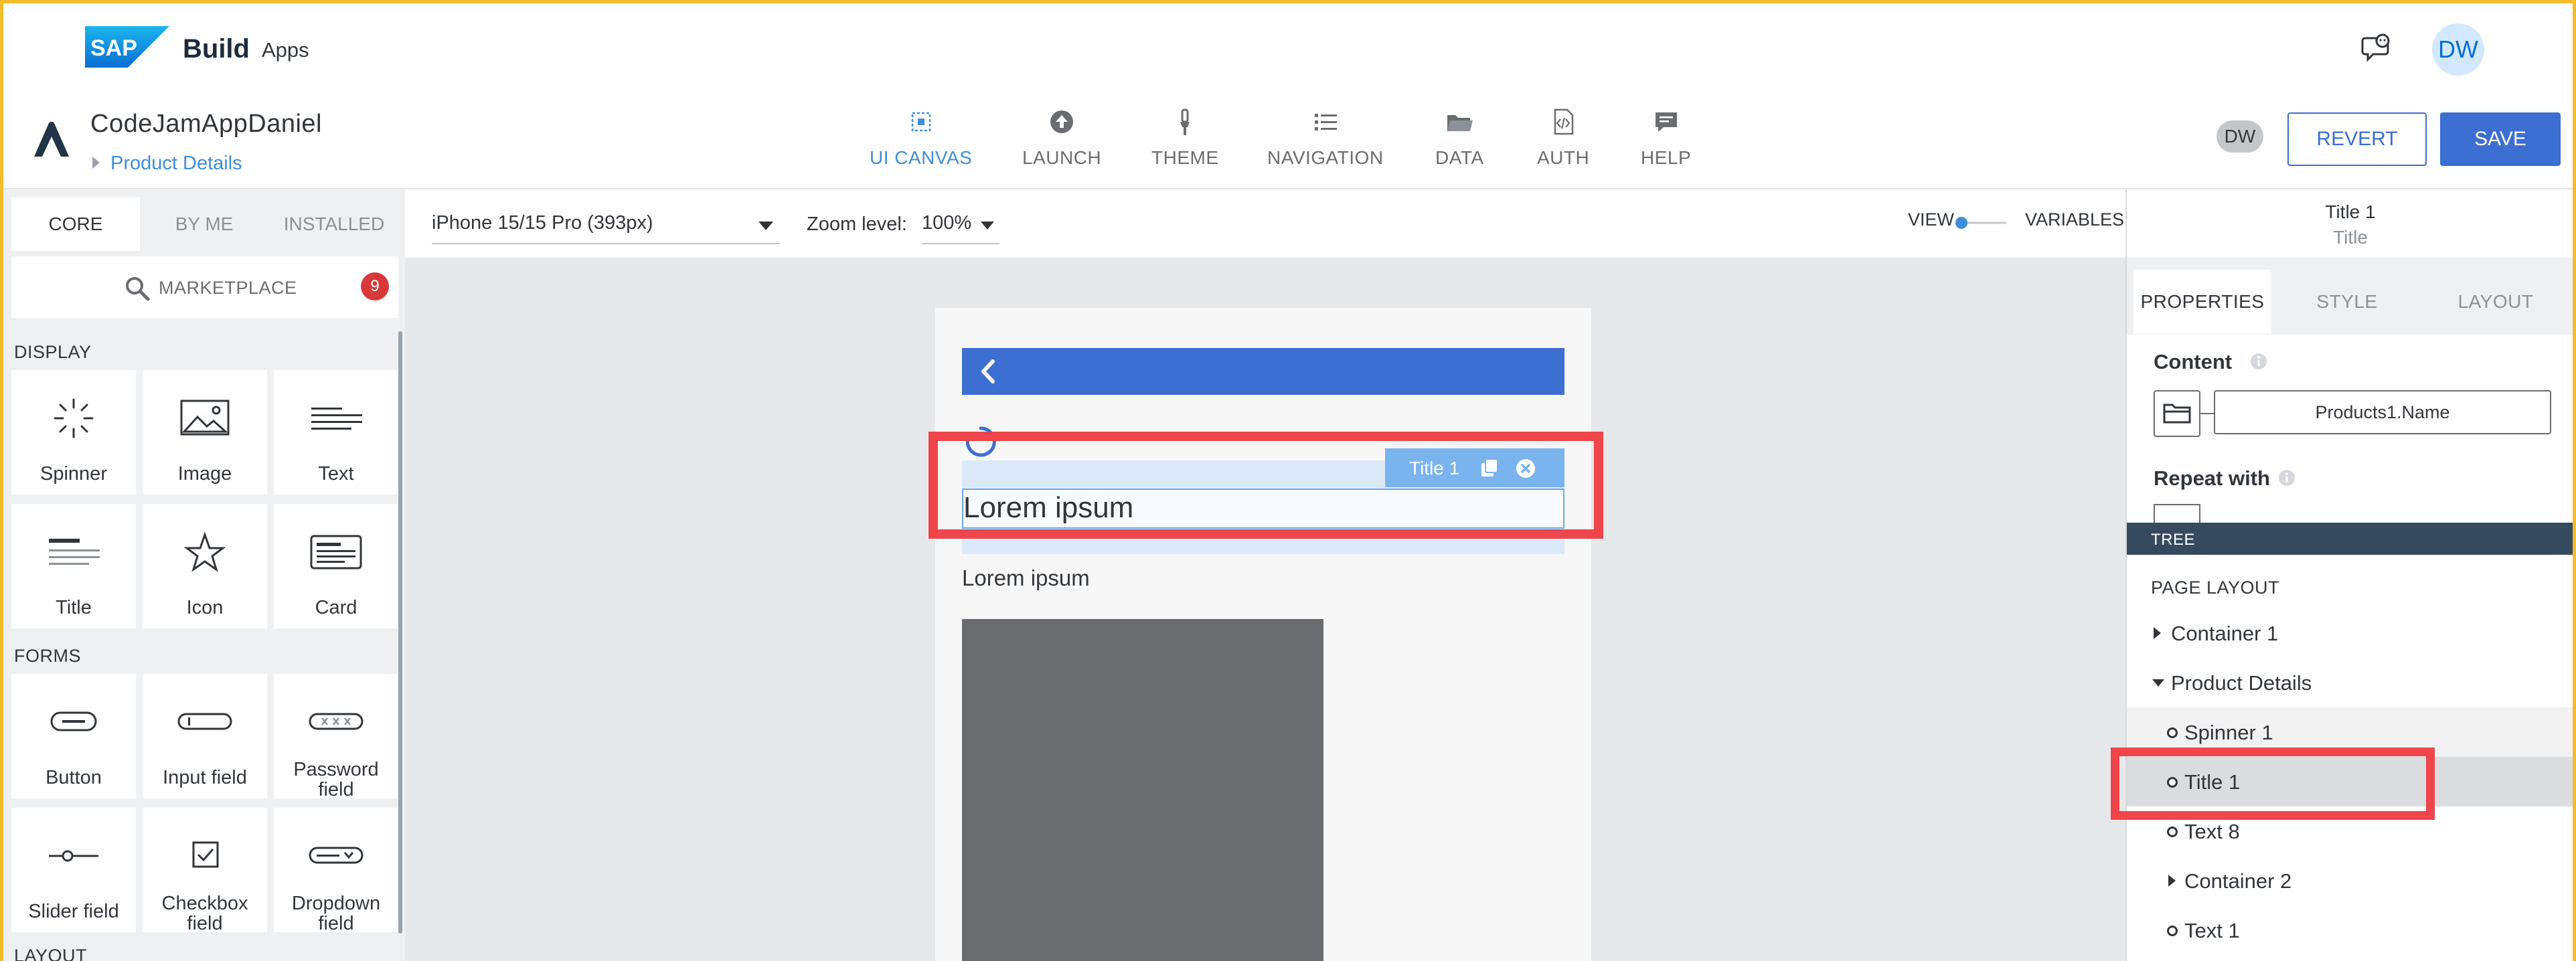 The width and height of the screenshot is (2576, 961). What do you see at coordinates (336, 552) in the screenshot?
I see `card-icon` at bounding box center [336, 552].